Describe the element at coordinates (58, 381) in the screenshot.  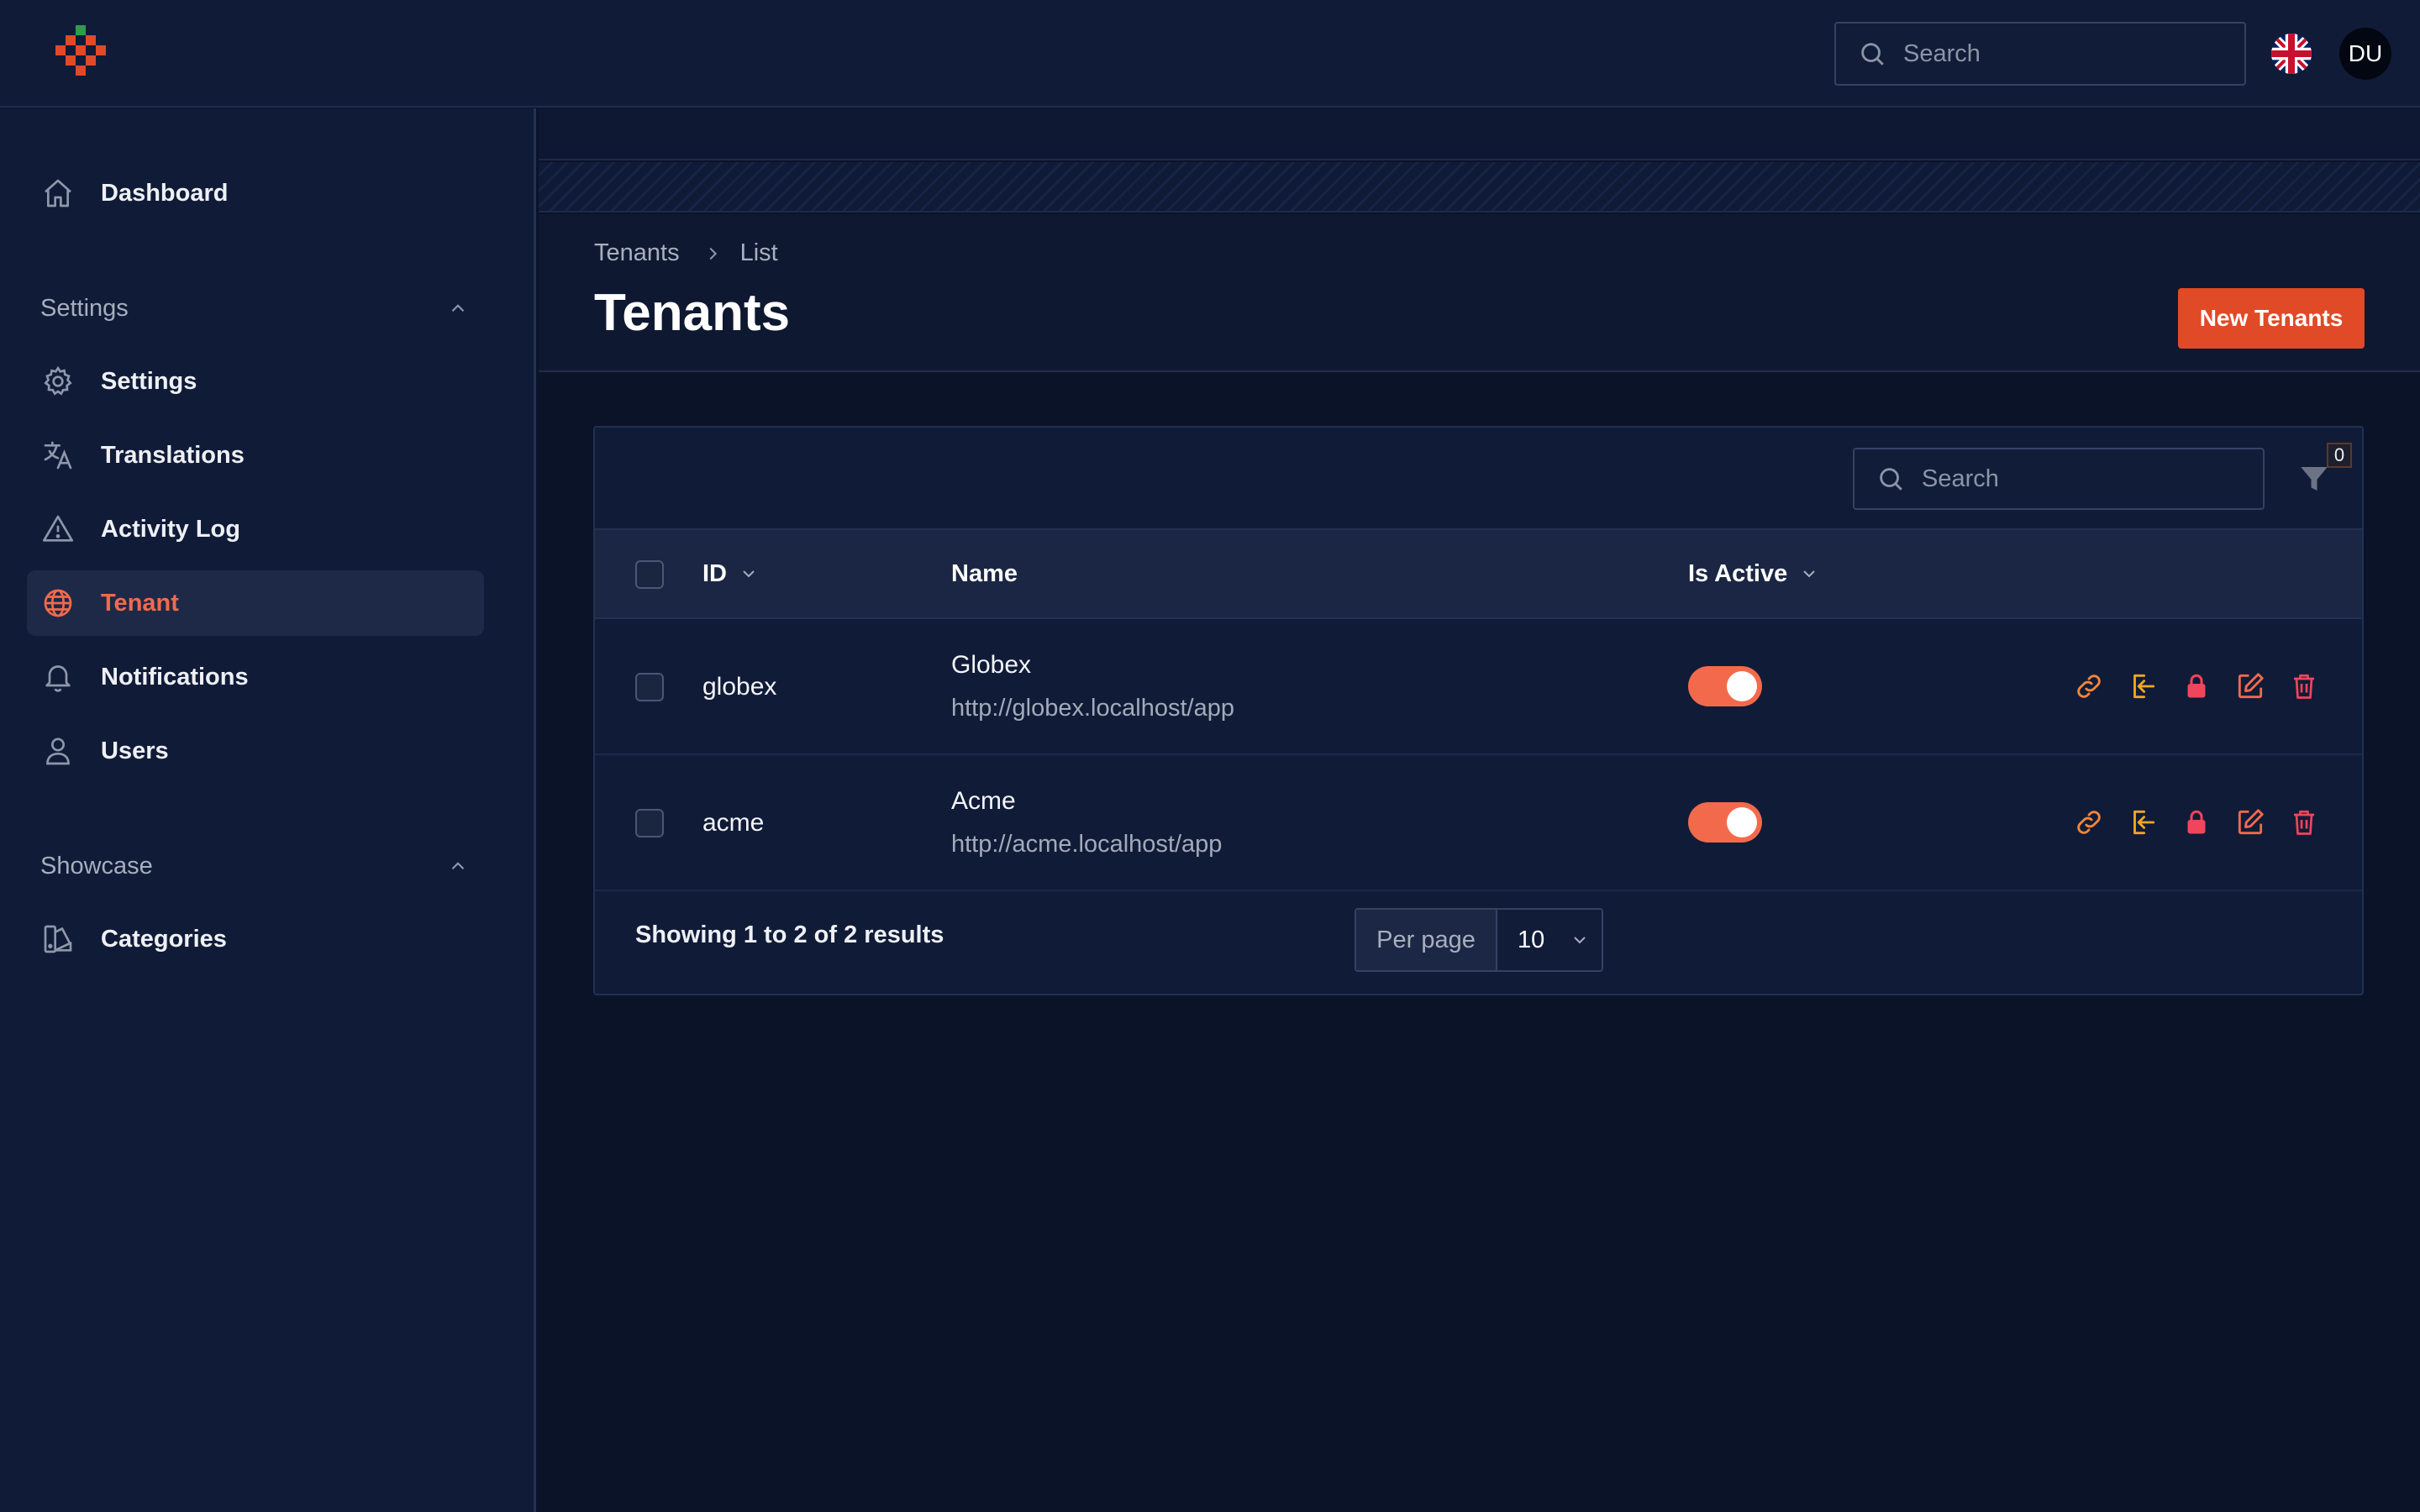
I see `gear-icon` at that location.